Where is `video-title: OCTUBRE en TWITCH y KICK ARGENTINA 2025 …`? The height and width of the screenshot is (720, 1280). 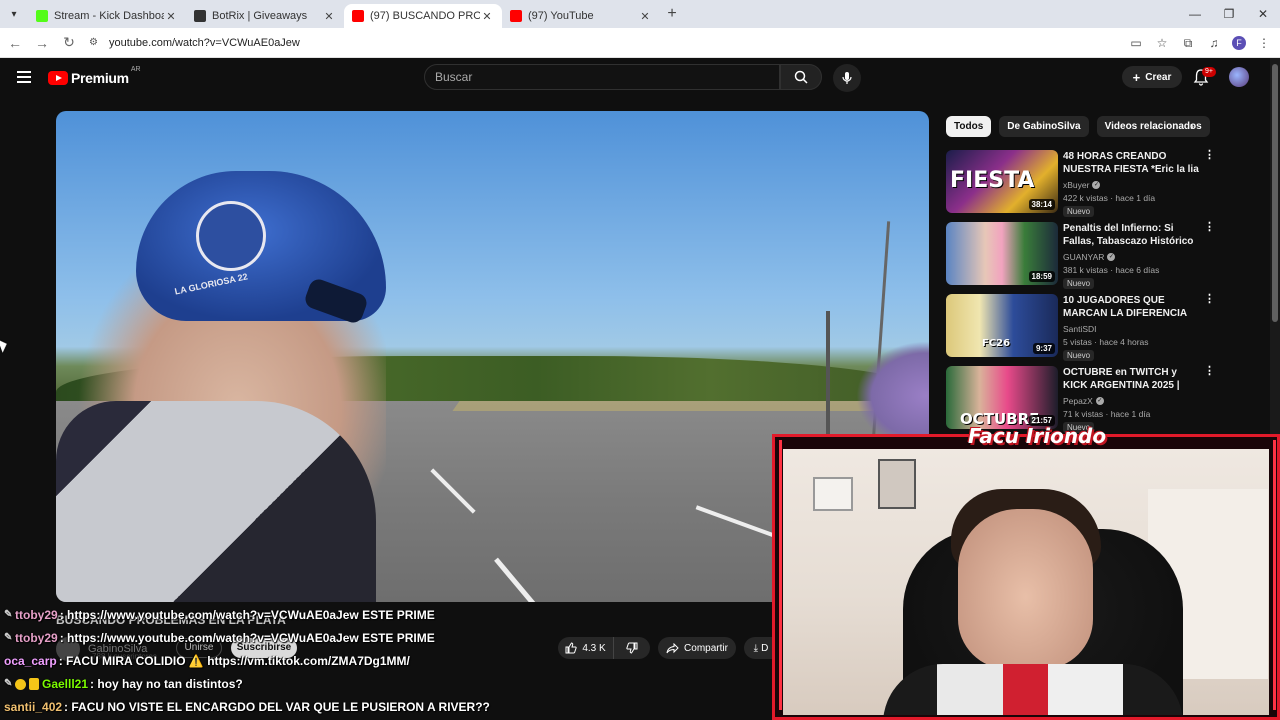
video-title: OCTUBRE en TWITCH y KICK ARGENTINA 2025 … is located at coordinates (1133, 379).